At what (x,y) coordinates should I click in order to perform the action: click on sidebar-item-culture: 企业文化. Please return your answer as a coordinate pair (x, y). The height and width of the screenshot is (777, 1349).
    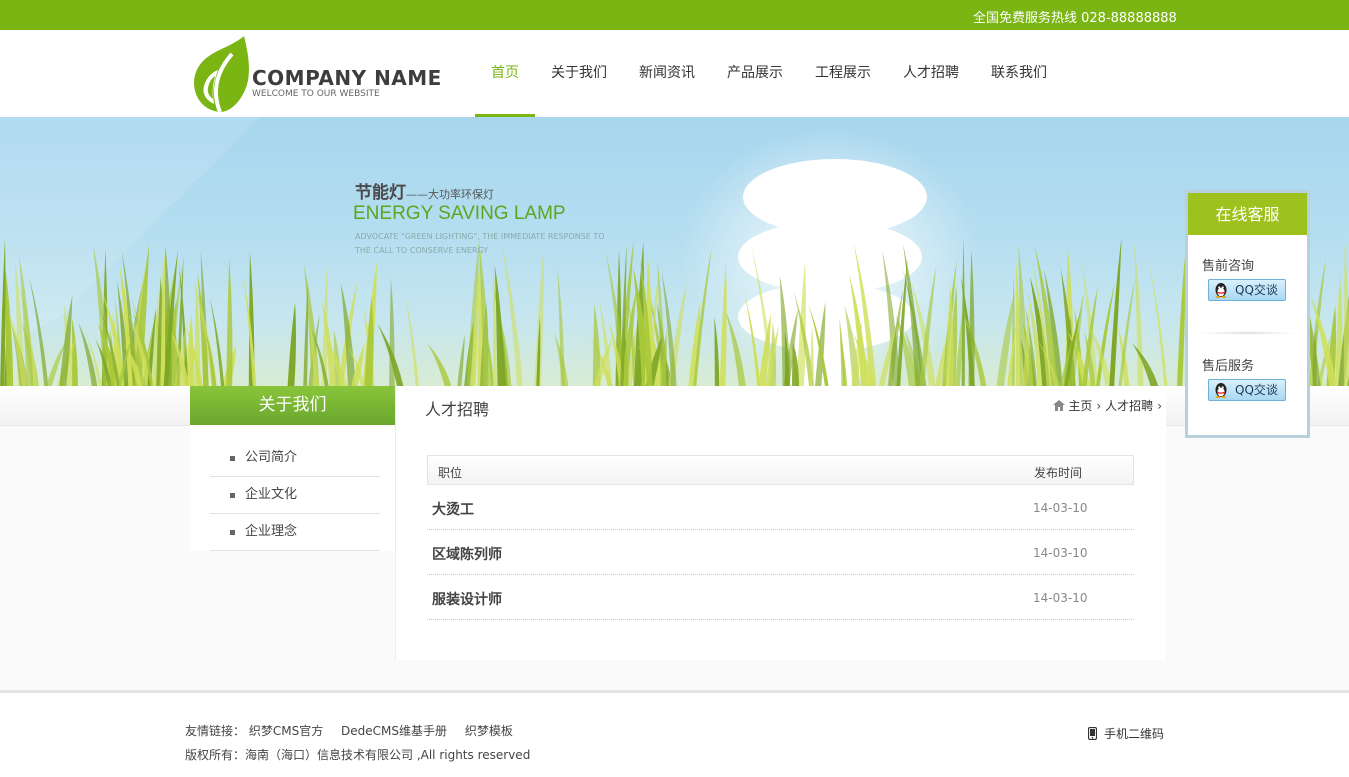
    Looking at the image, I should click on (295, 495).